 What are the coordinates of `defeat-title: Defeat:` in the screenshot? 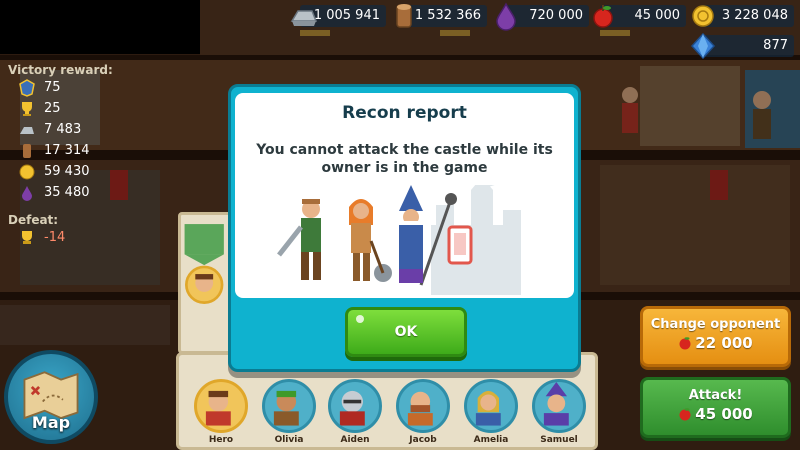 It's located at (33, 220).